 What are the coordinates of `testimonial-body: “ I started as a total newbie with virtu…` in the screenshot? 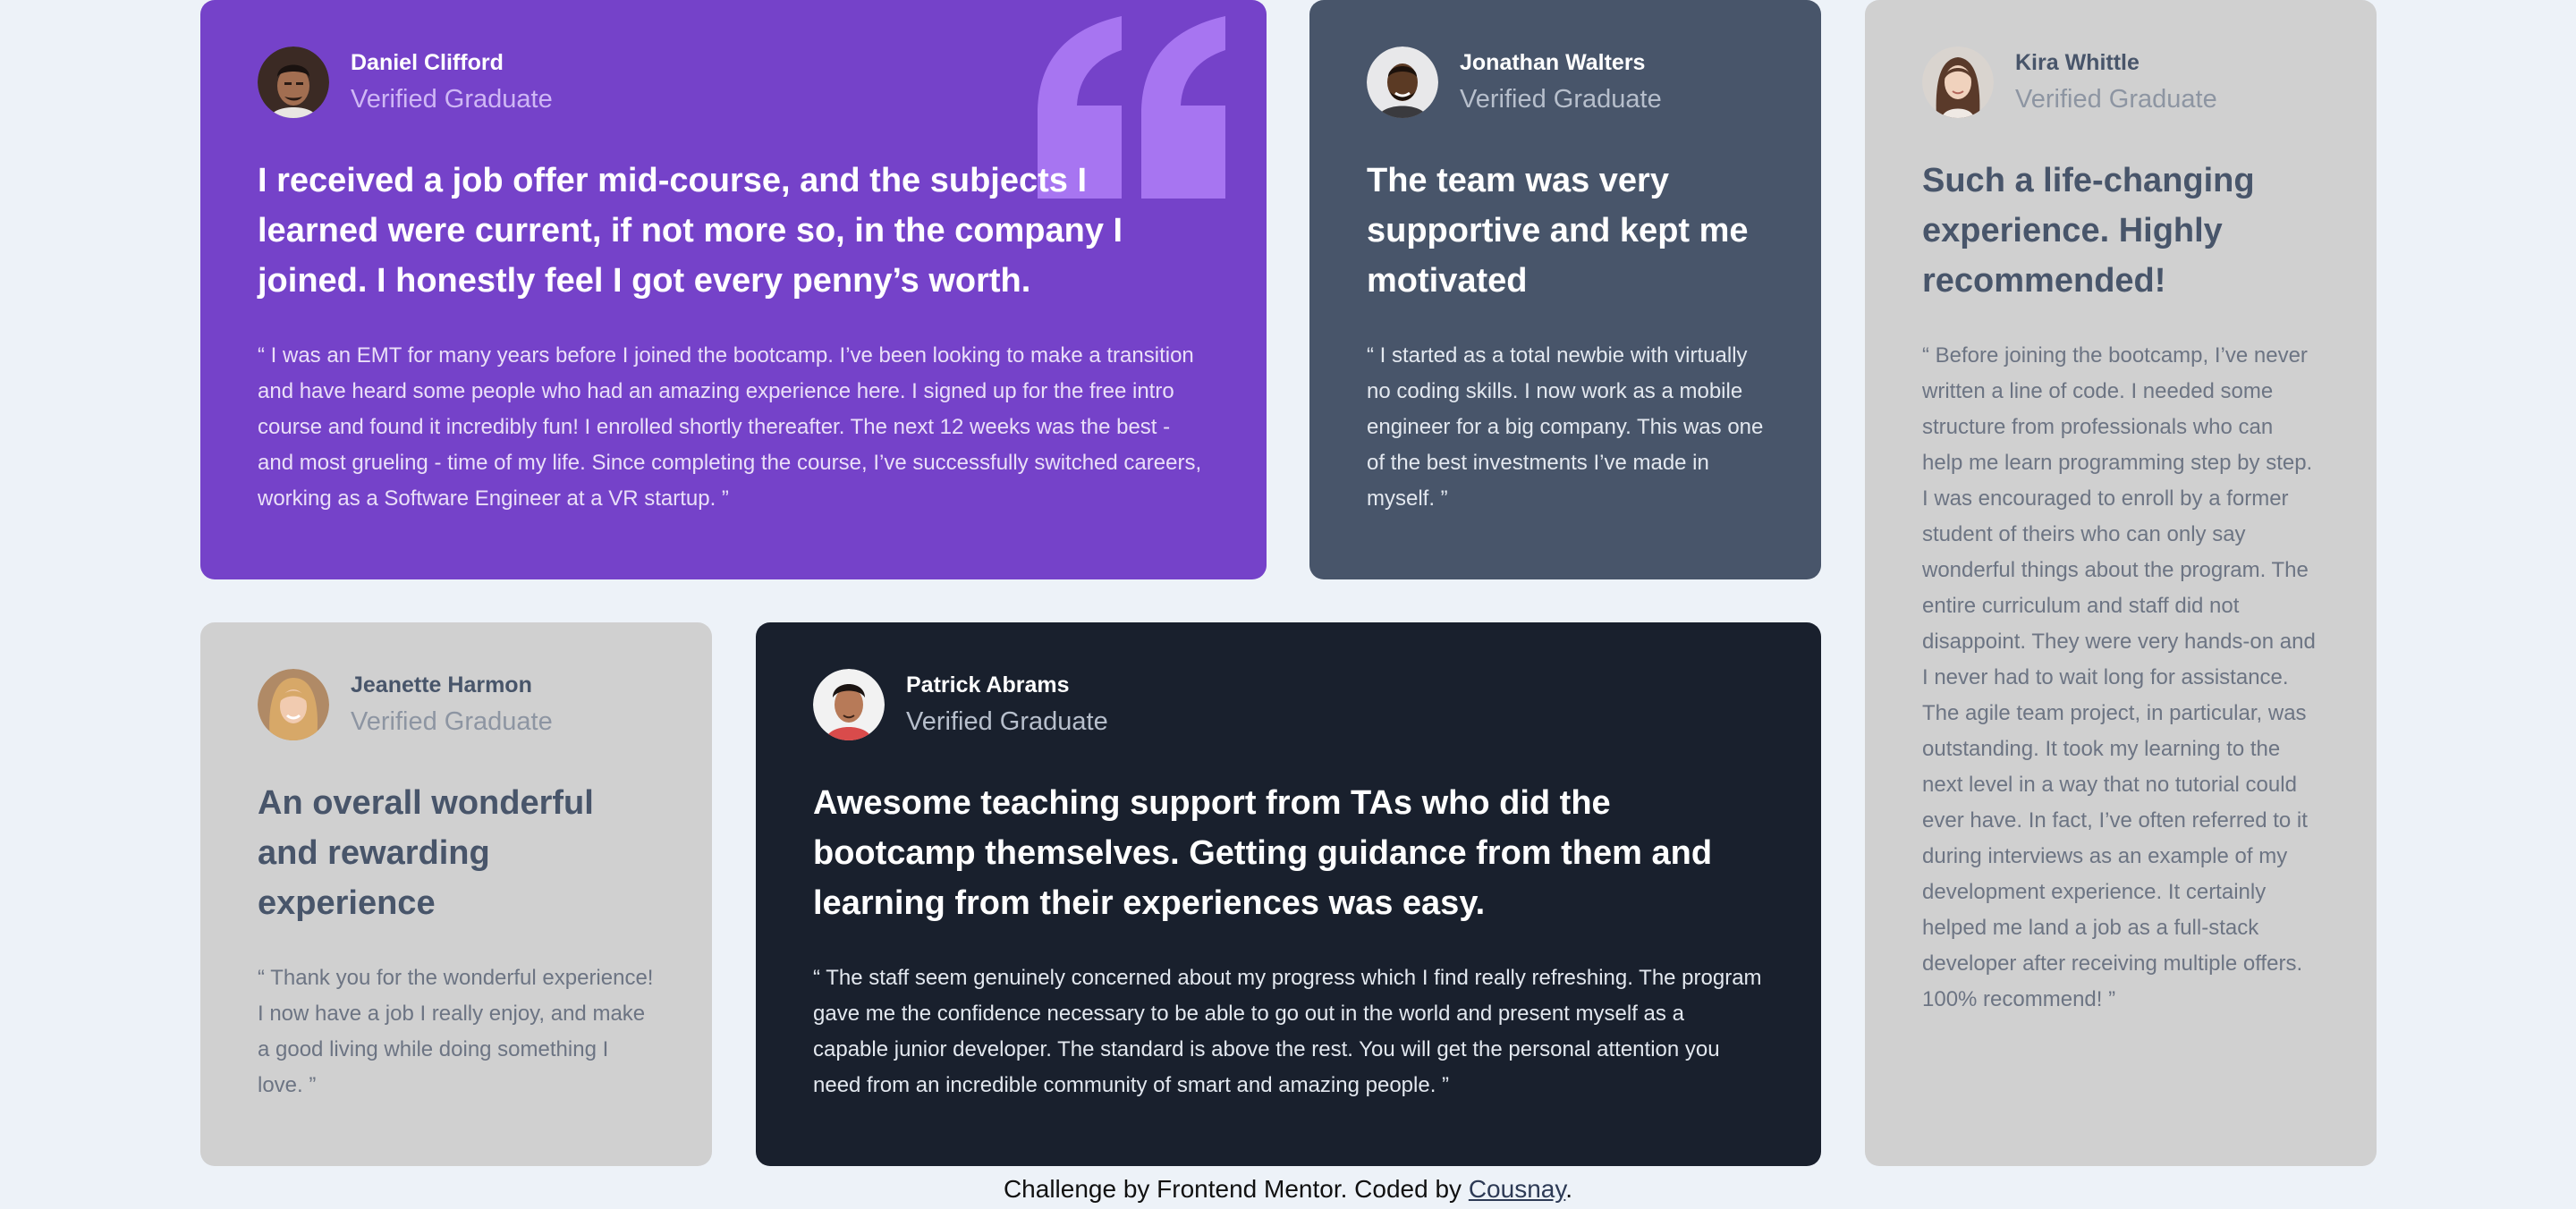 It's located at (1565, 427).